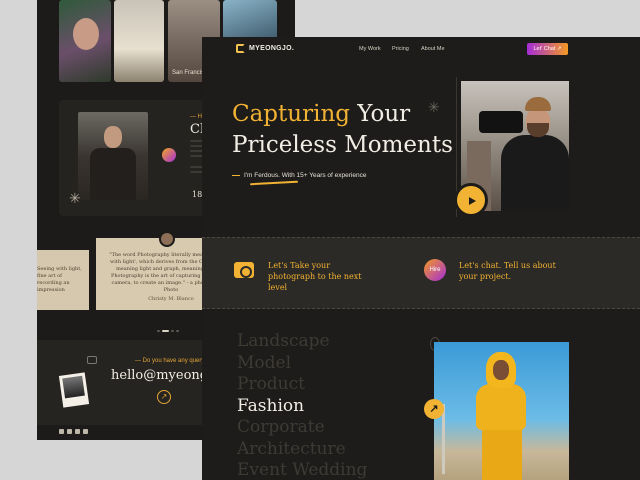 This screenshot has height=480, width=640. What do you see at coordinates (380, 114) in the screenshot?
I see `hero-title-rest: Your` at bounding box center [380, 114].